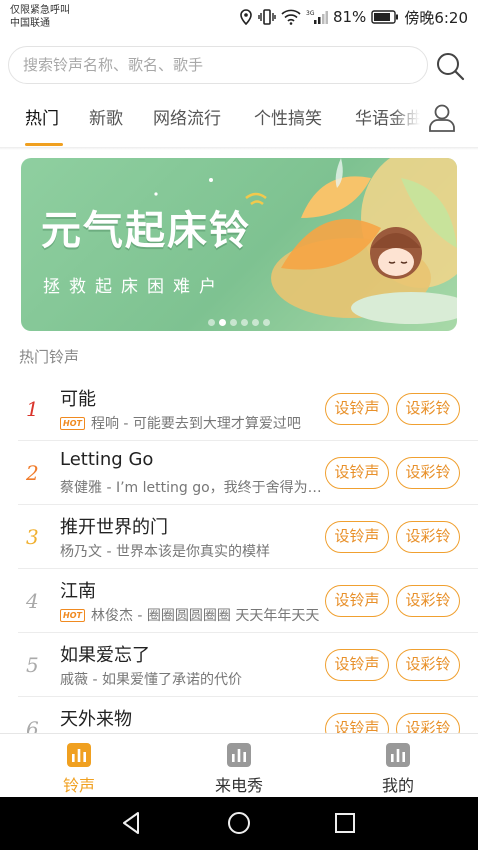  What do you see at coordinates (397, 785) in the screenshot?
I see `nav-mine-label: 我的` at bounding box center [397, 785].